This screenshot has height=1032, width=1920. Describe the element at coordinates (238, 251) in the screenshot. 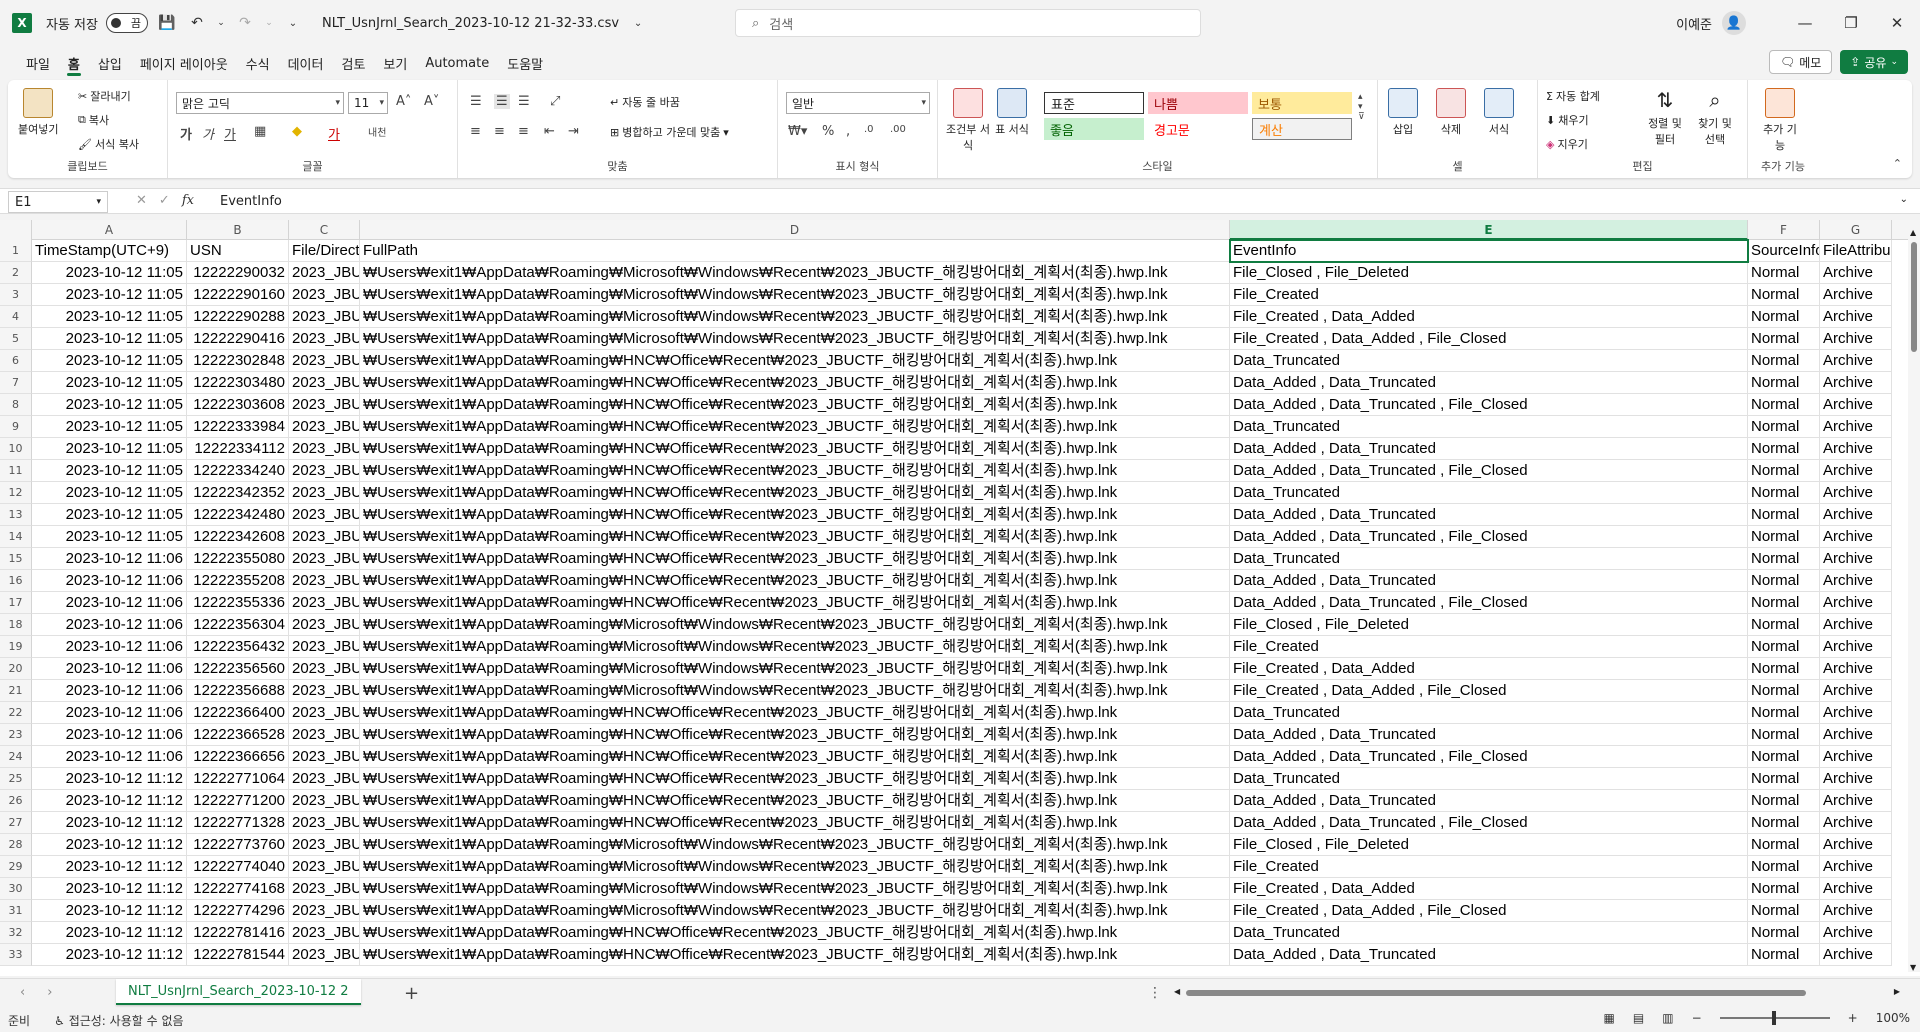

I see `header-cell-usn: USN` at that location.